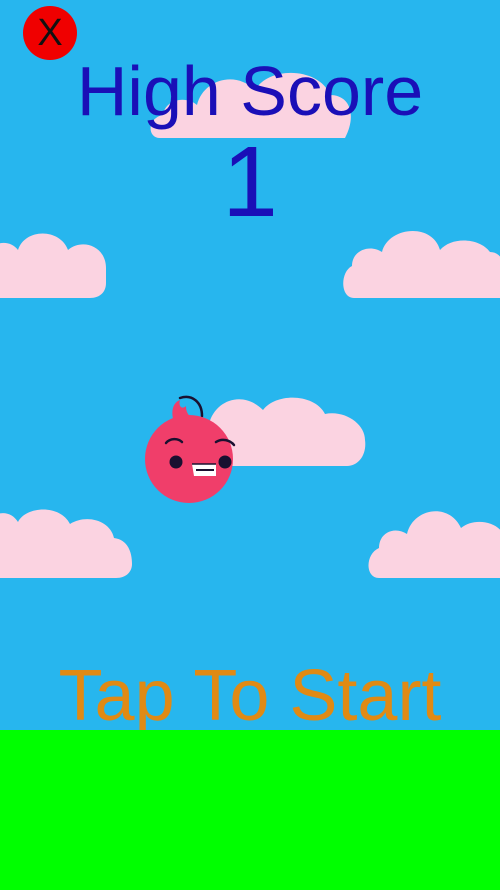 Image resolution: width=500 pixels, height=890 pixels. Describe the element at coordinates (250, 696) in the screenshot. I see `tap-to-start-prompt: Tap To Start` at that location.